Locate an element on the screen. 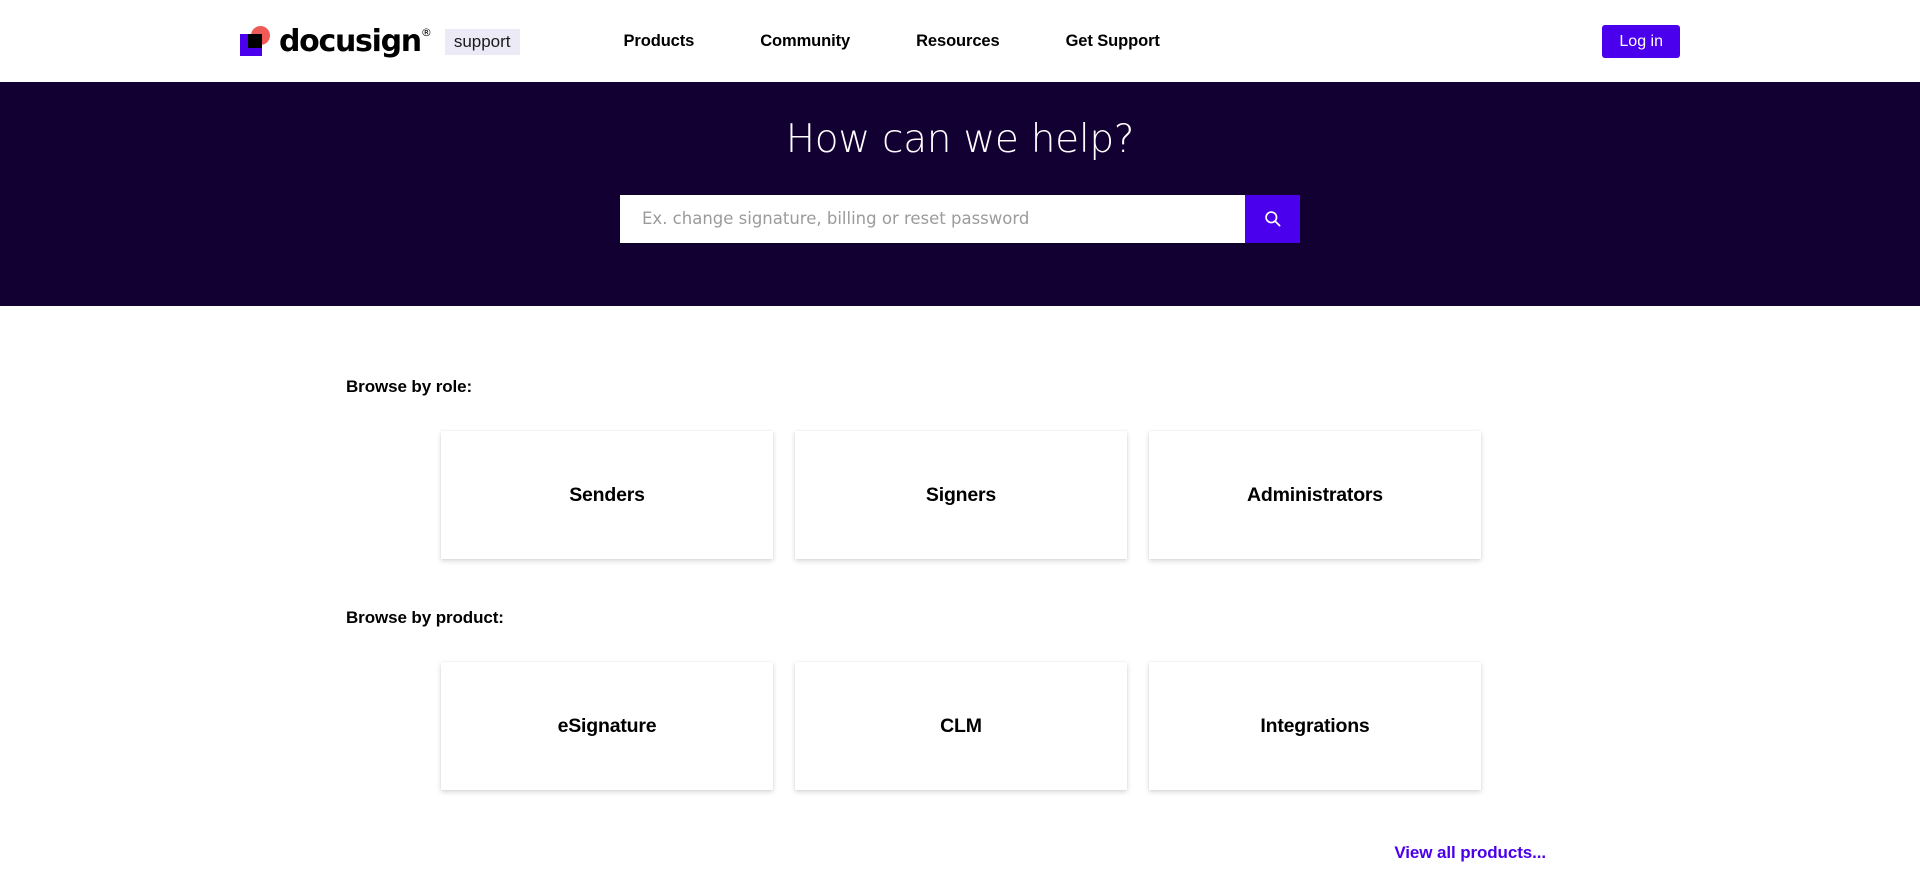 This screenshot has height=888, width=1920. role-card-signers: Signers is located at coordinates (961, 495).